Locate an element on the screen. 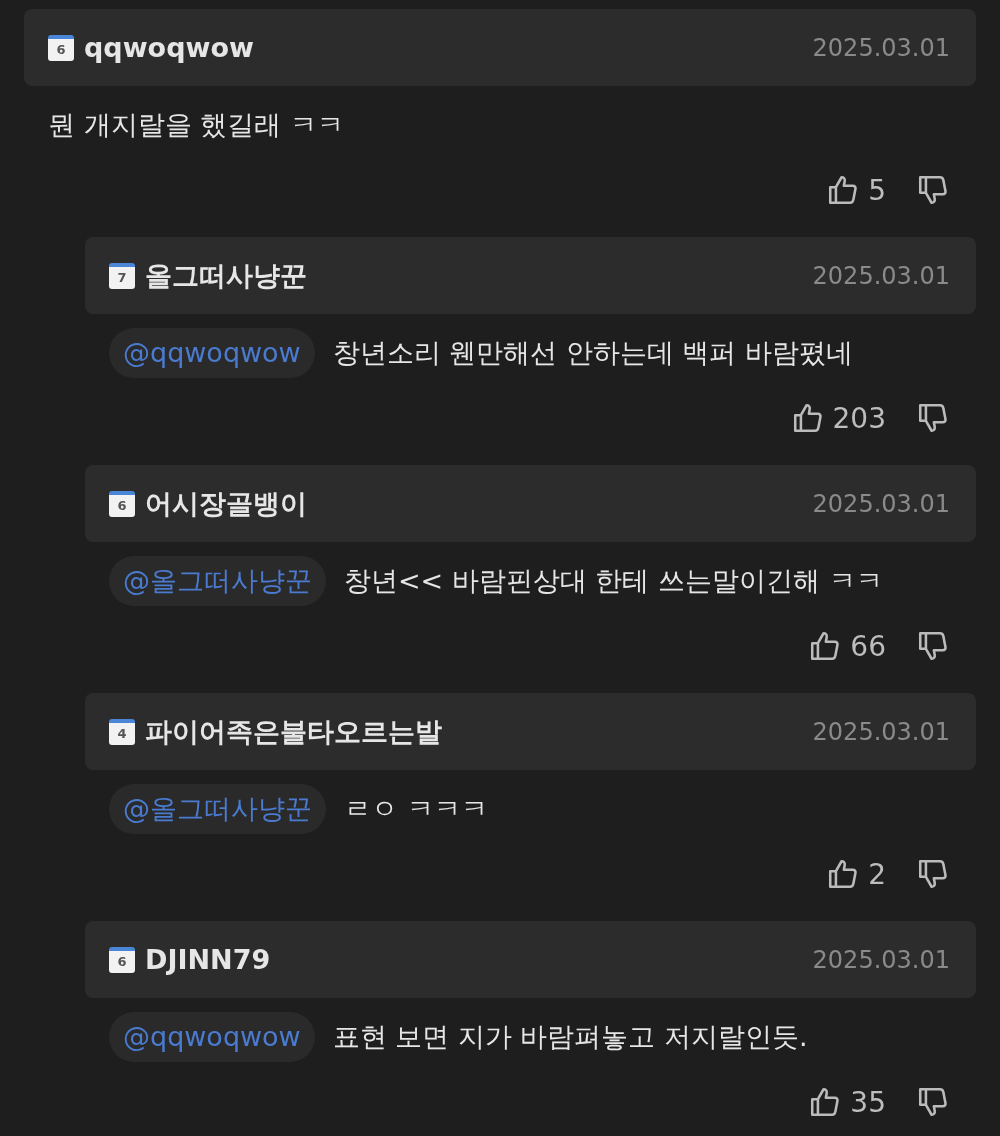 This screenshot has width=1000, height=1136. username: DJINN79 is located at coordinates (208, 959).